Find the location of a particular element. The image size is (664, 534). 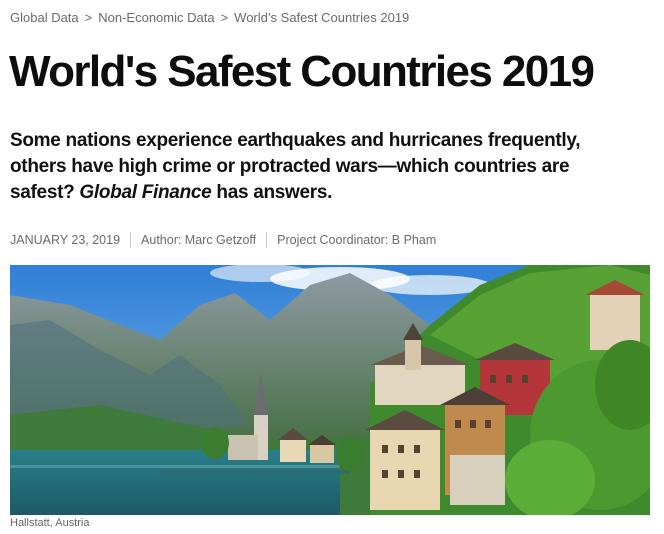

image-caption: Hallstatt, Austria is located at coordinates (50, 523).